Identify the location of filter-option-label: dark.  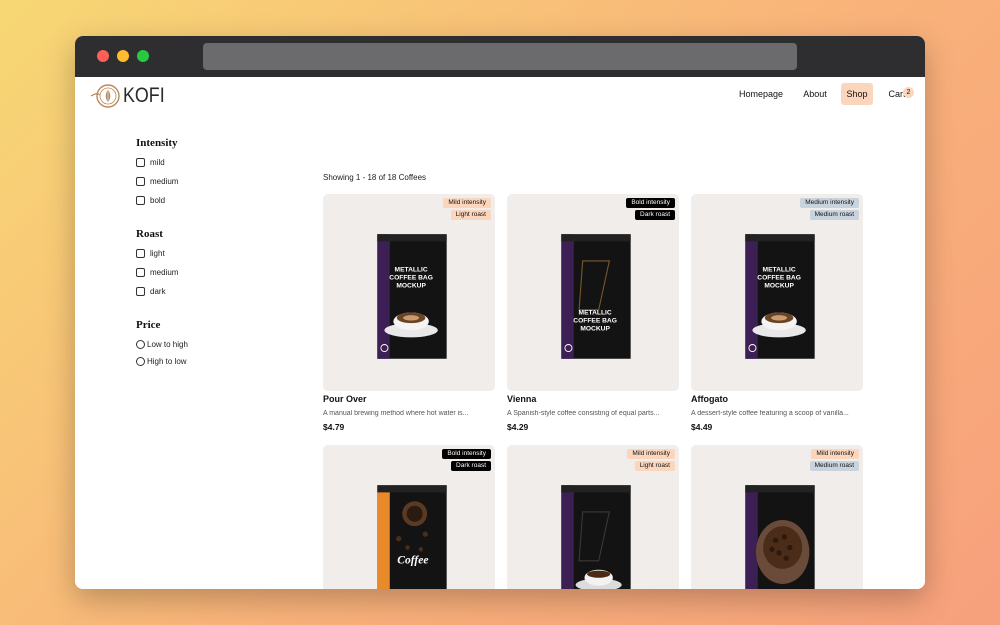
(158, 291).